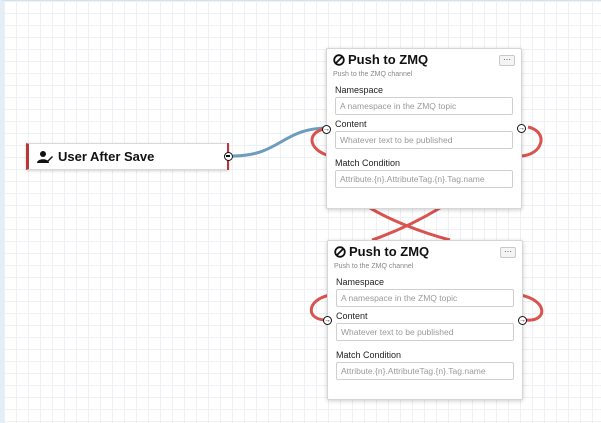 This screenshot has width=601, height=423. I want to click on user-edit-icon, so click(45, 156).